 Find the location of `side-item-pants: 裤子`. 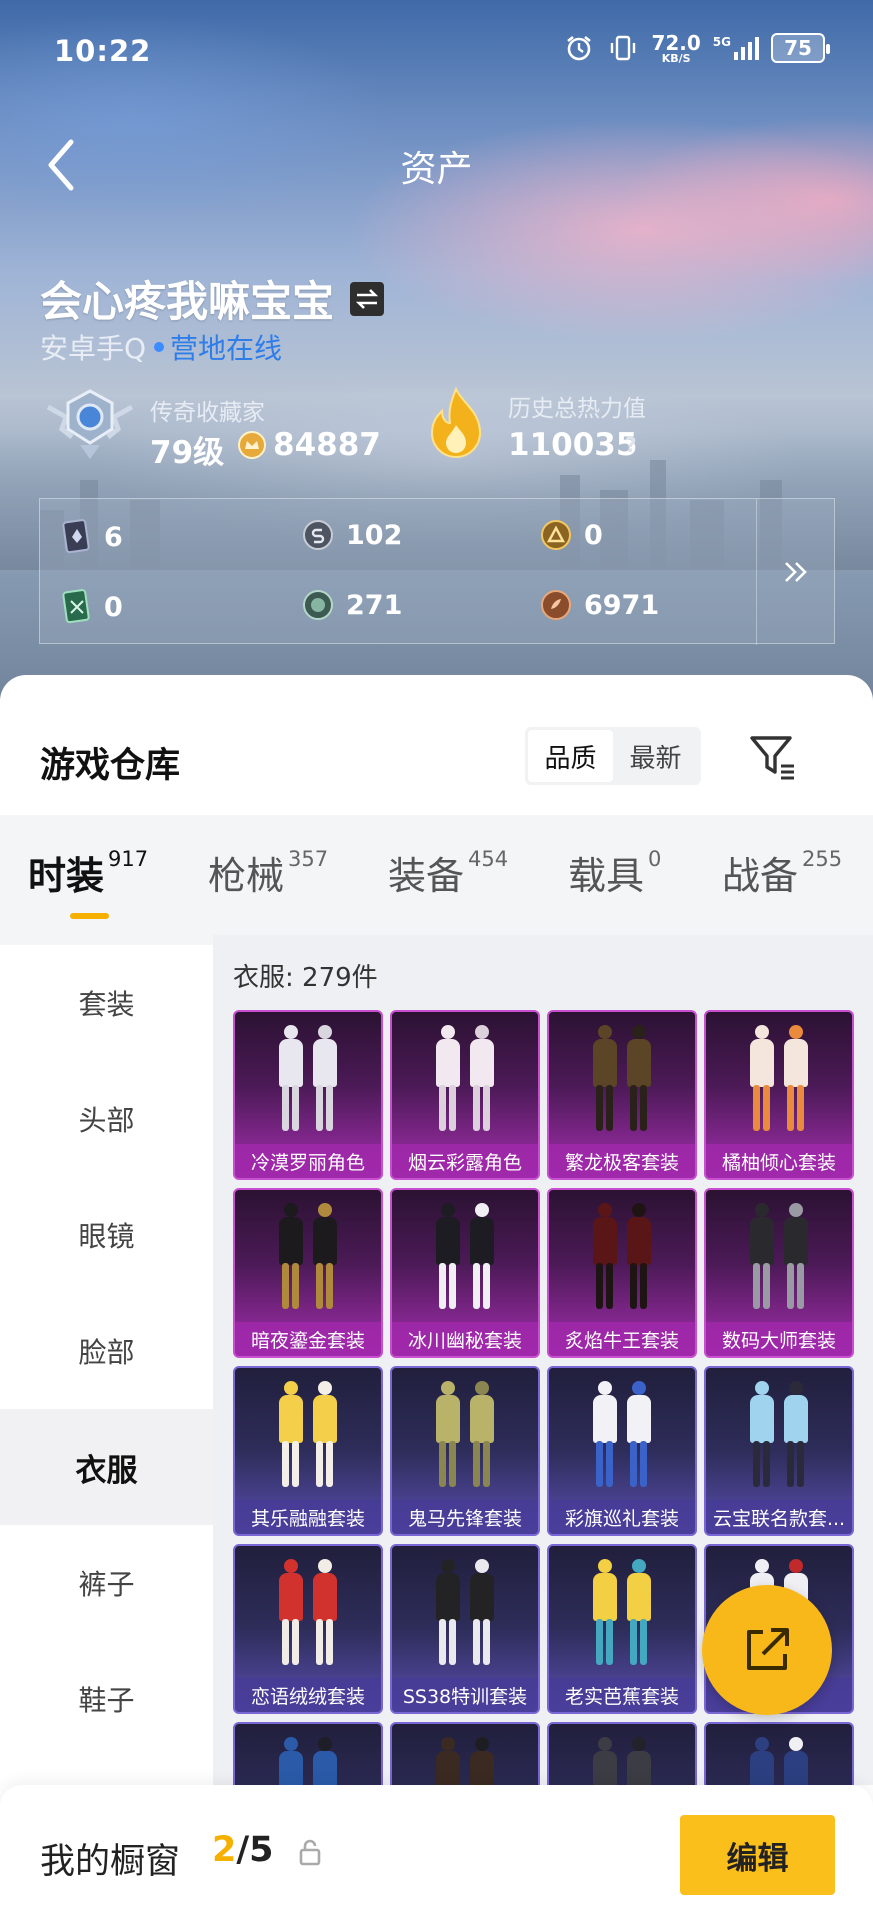

side-item-pants: 裤子 is located at coordinates (106, 1583).